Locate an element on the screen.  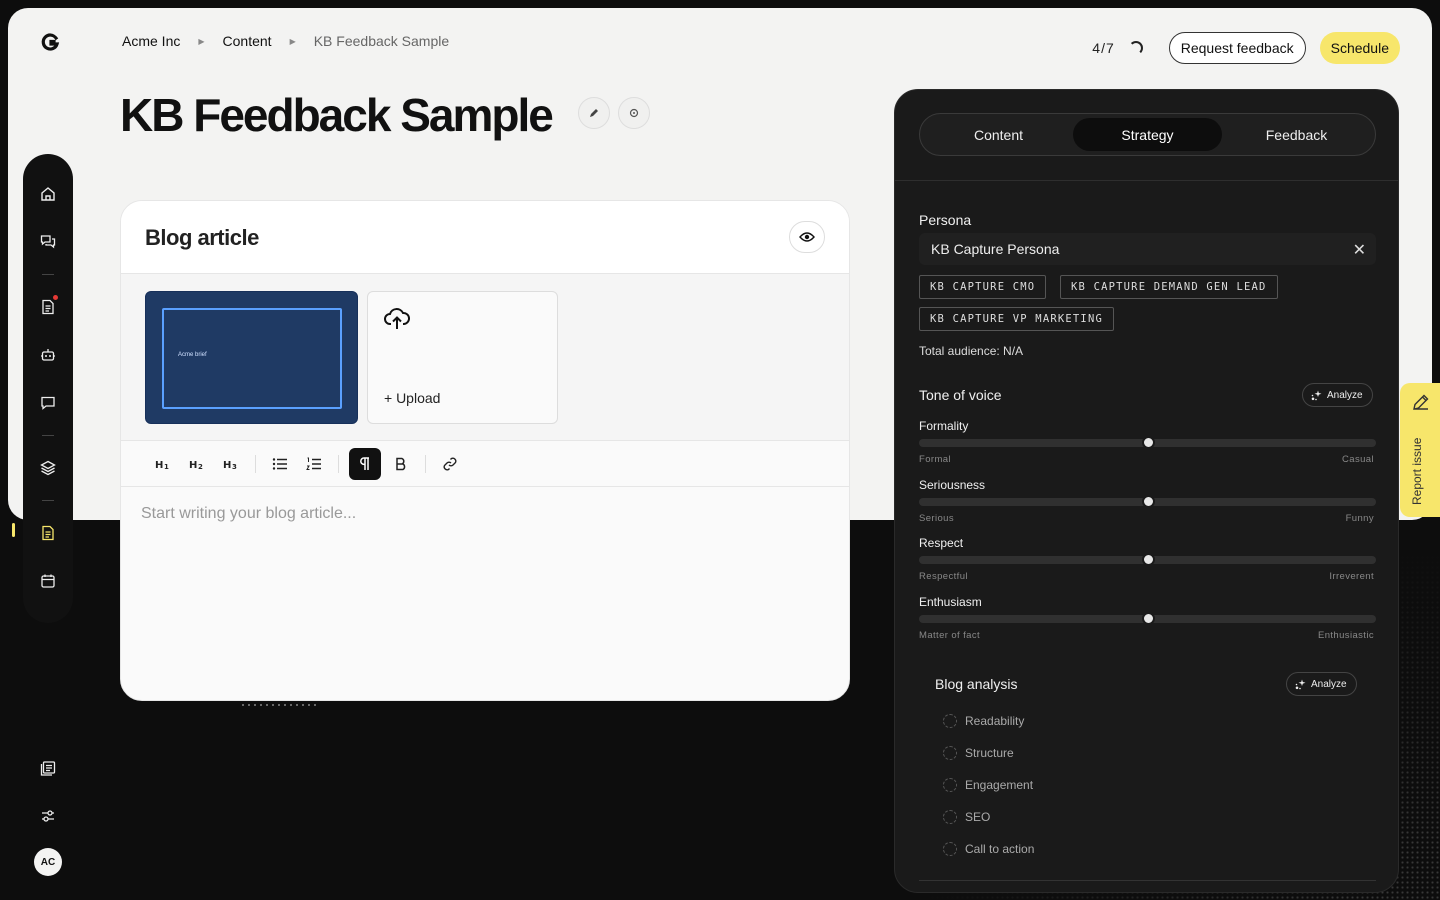
home-icon is located at coordinates (48, 194).